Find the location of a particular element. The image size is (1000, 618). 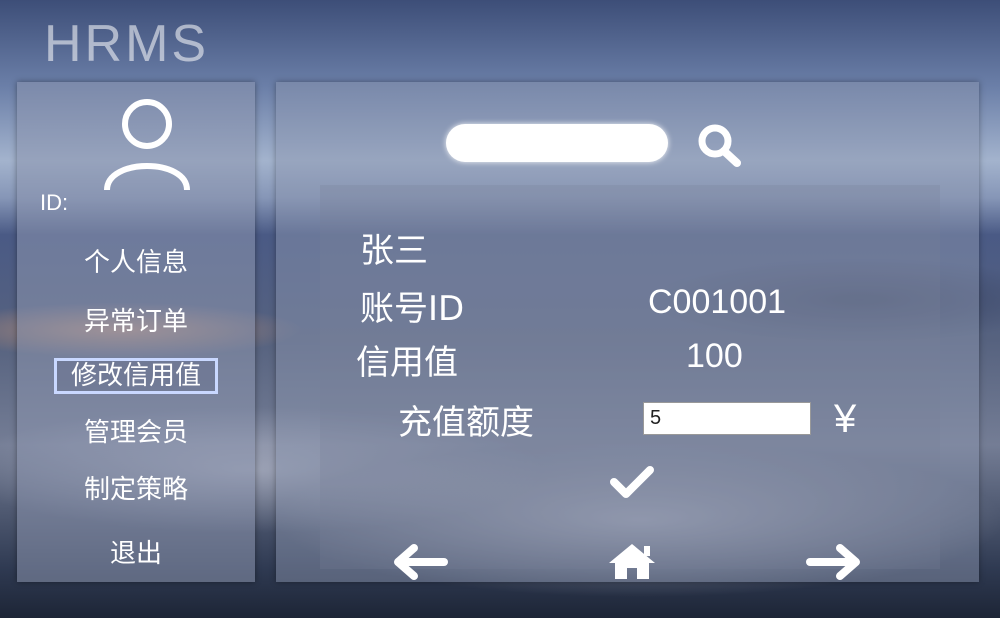

arrow-right-icon is located at coordinates (835, 562).